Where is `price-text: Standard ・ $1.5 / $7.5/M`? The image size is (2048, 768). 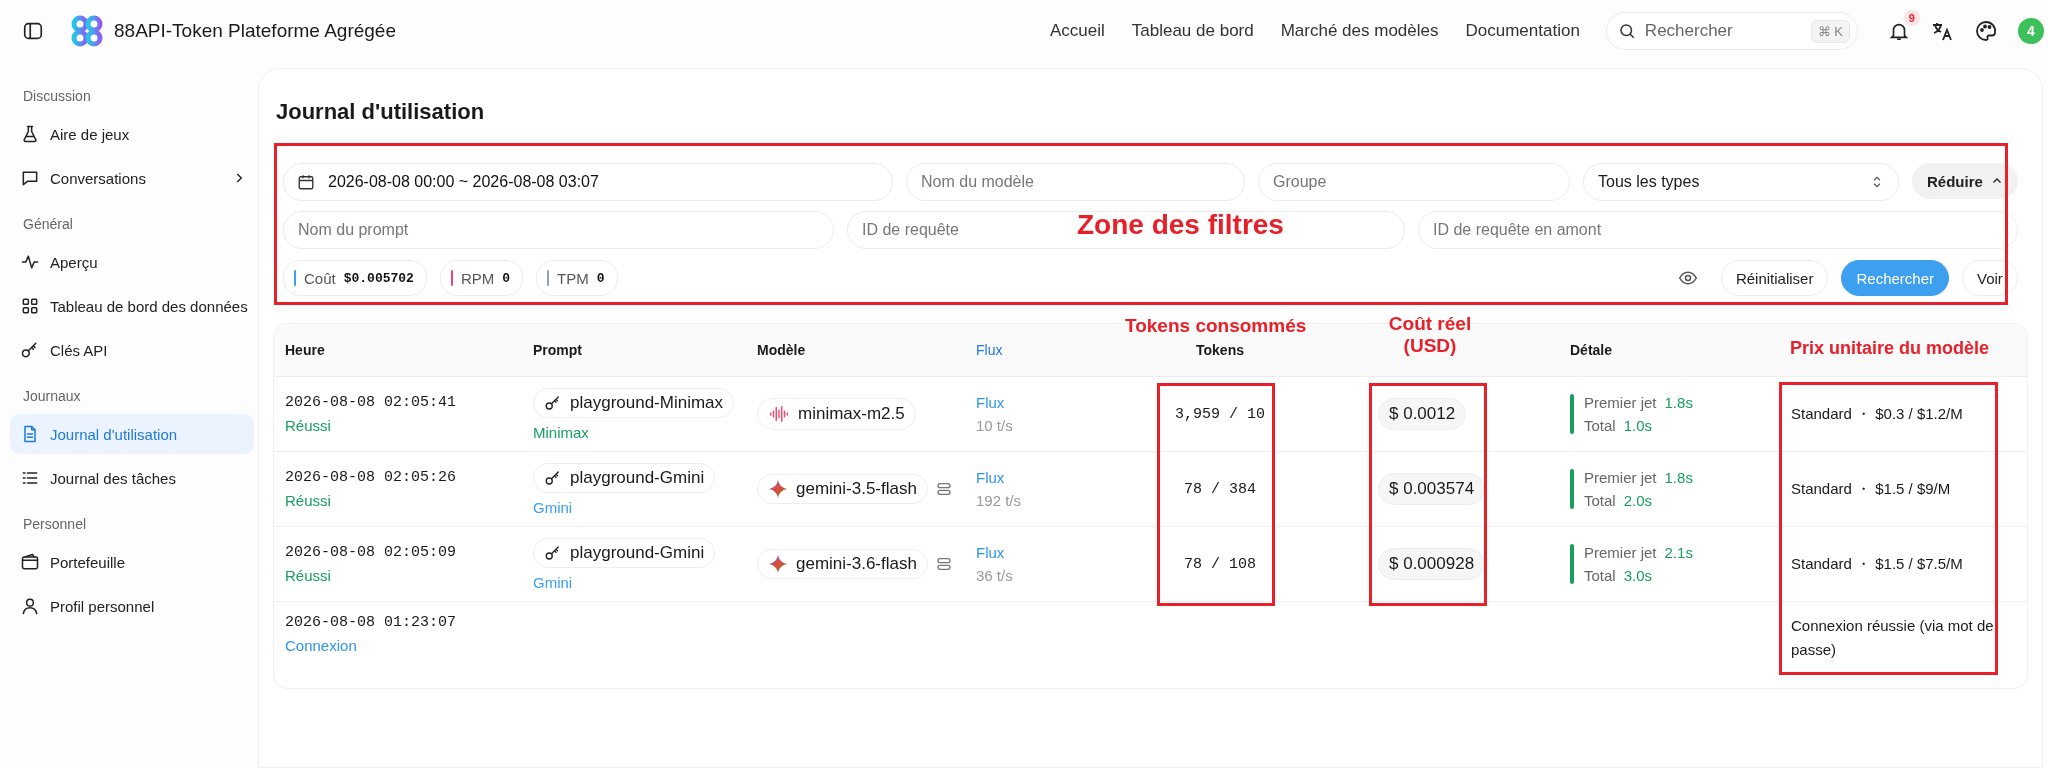
price-text: Standard ・ $1.5 / $7.5/M is located at coordinates (1877, 564).